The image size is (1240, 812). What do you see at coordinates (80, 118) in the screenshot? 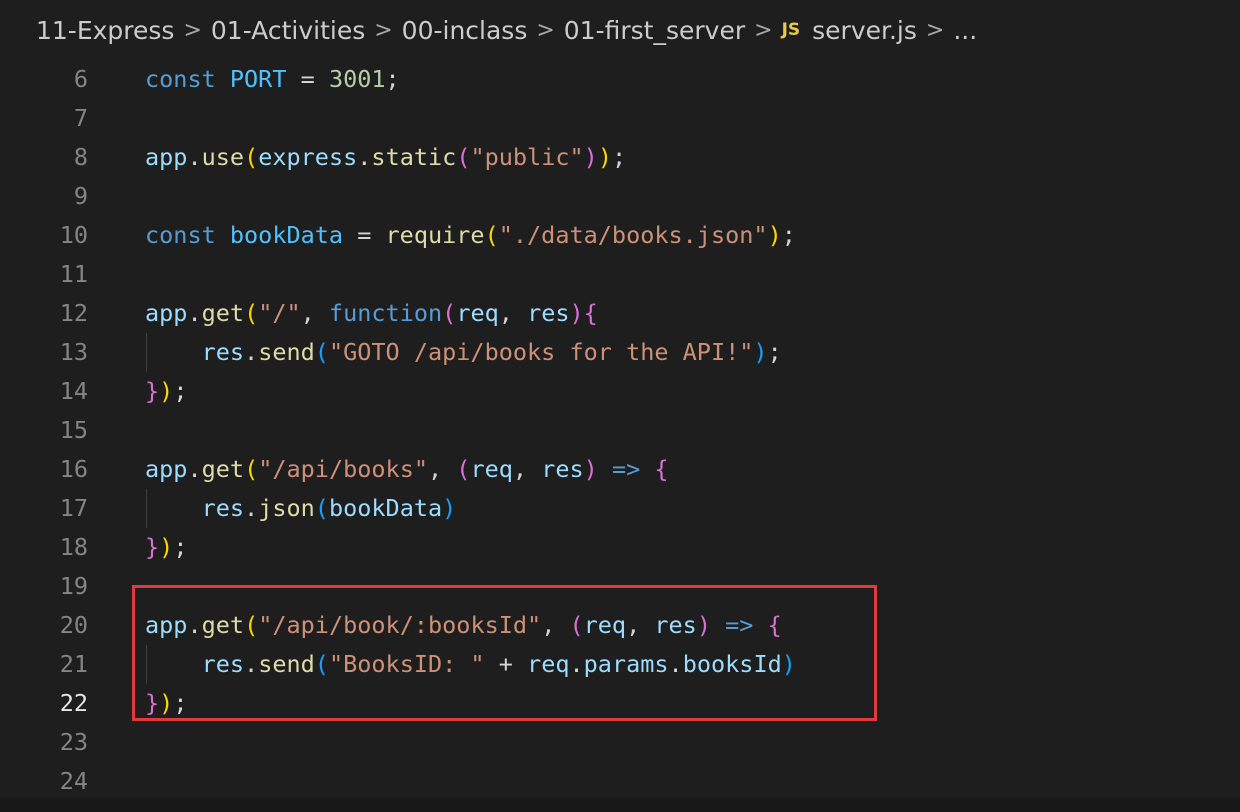
I see `line-number: 7` at bounding box center [80, 118].